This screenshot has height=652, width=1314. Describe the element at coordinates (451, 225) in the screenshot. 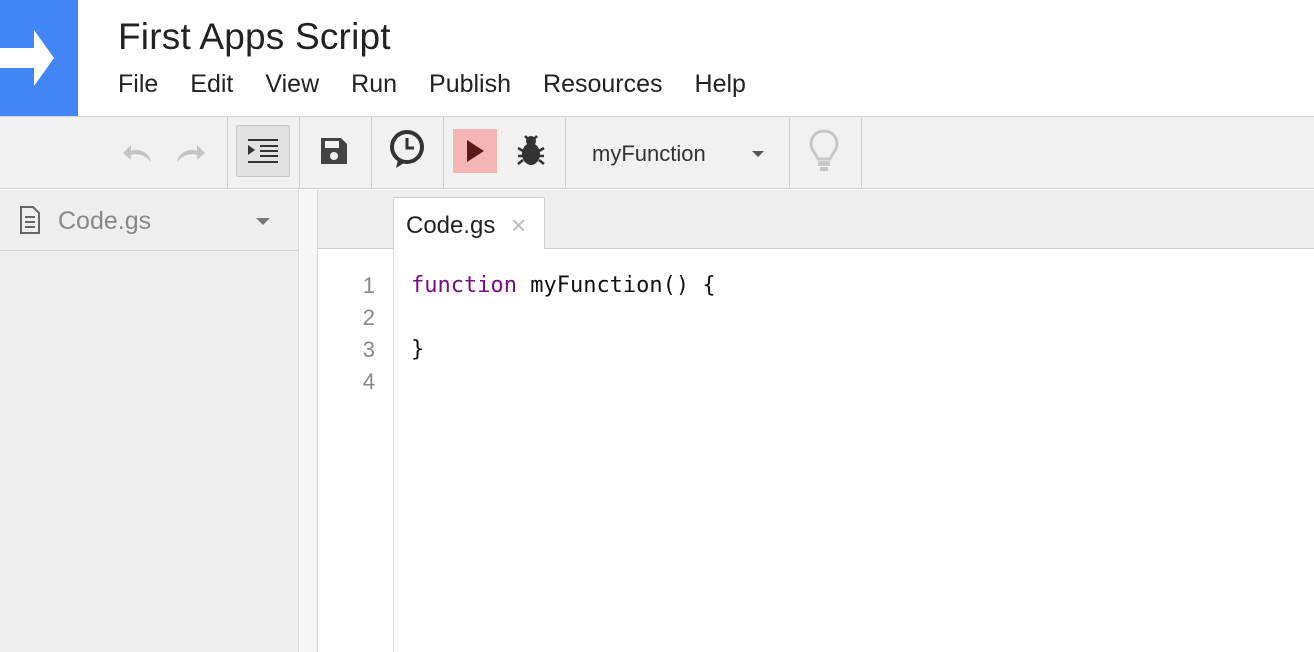

I see `tab-label: Code.gs` at that location.